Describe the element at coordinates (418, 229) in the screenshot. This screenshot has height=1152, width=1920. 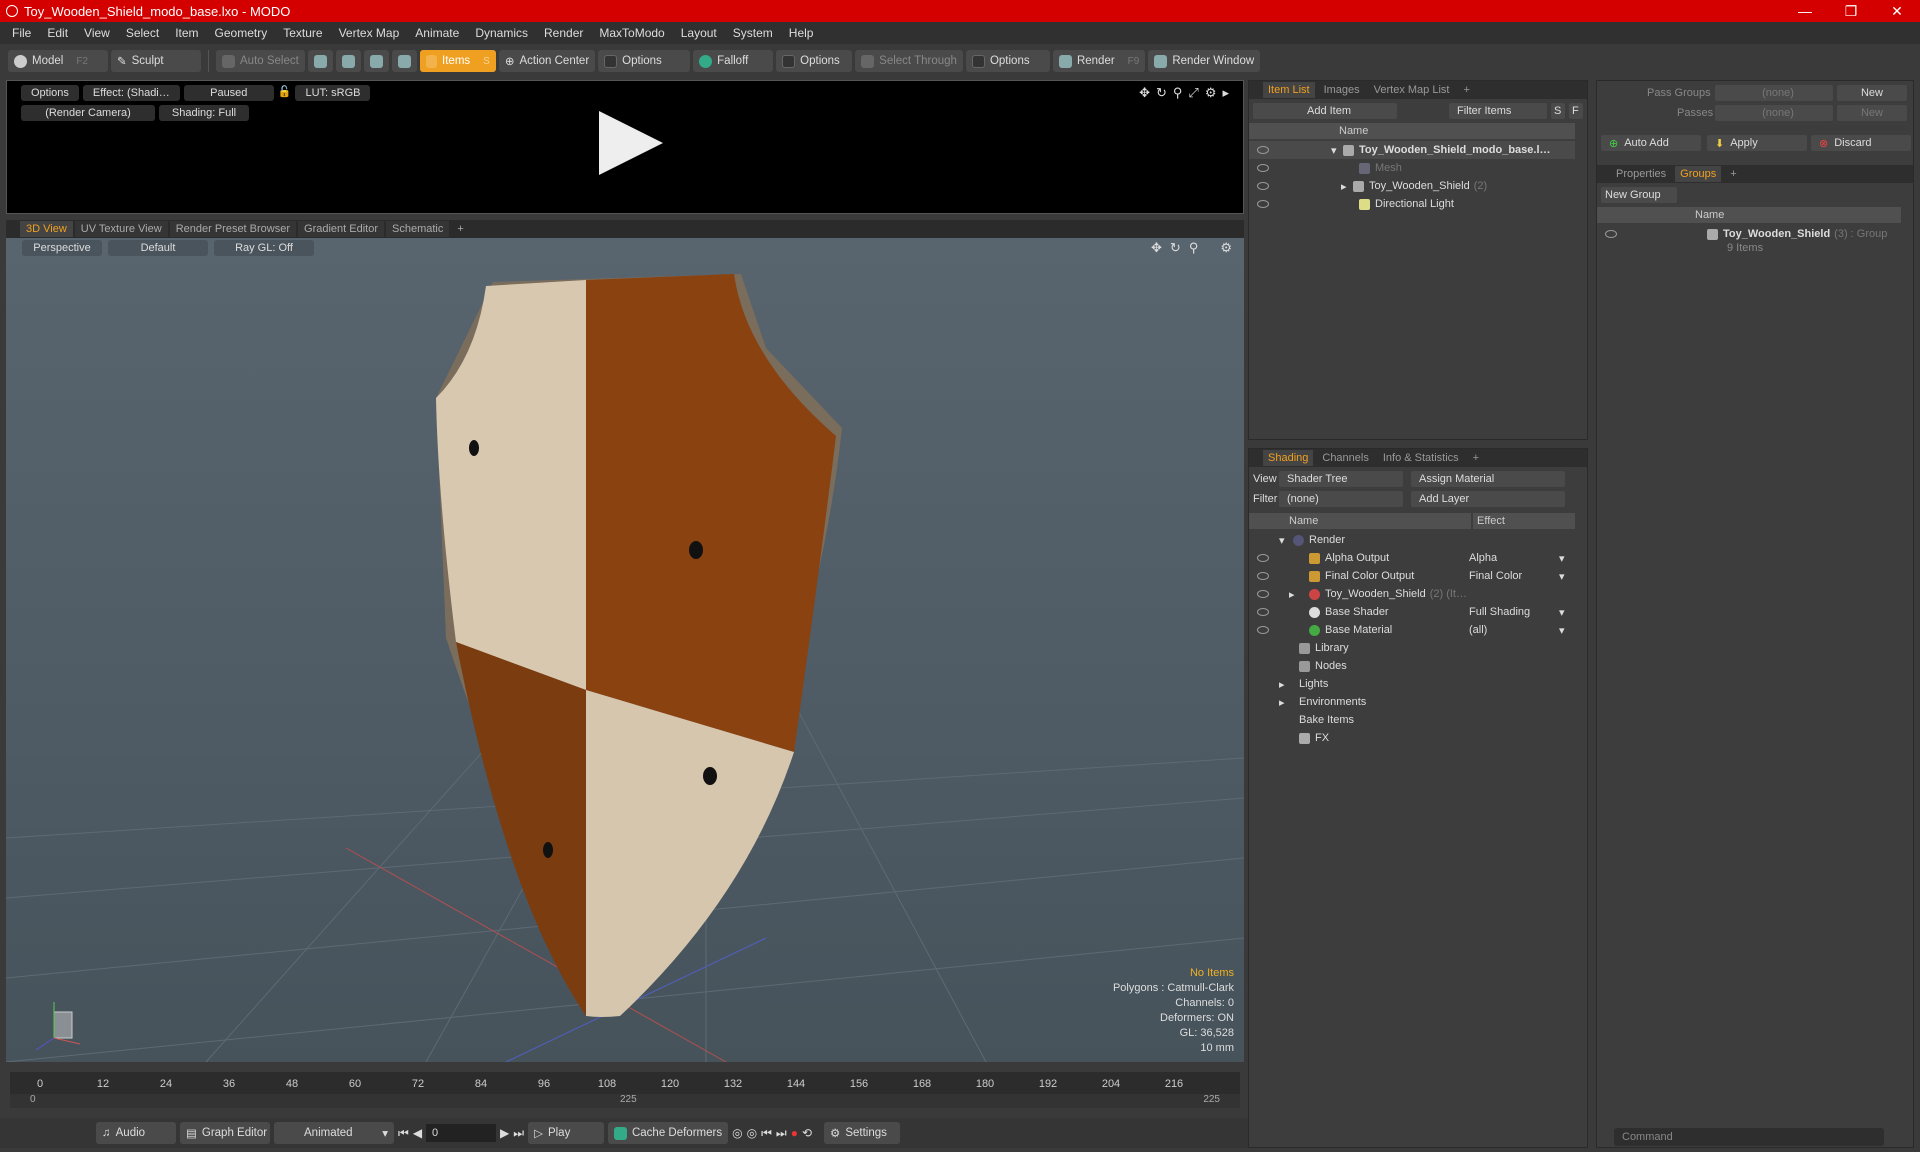
I see `tab-schematic: Schematic` at that location.